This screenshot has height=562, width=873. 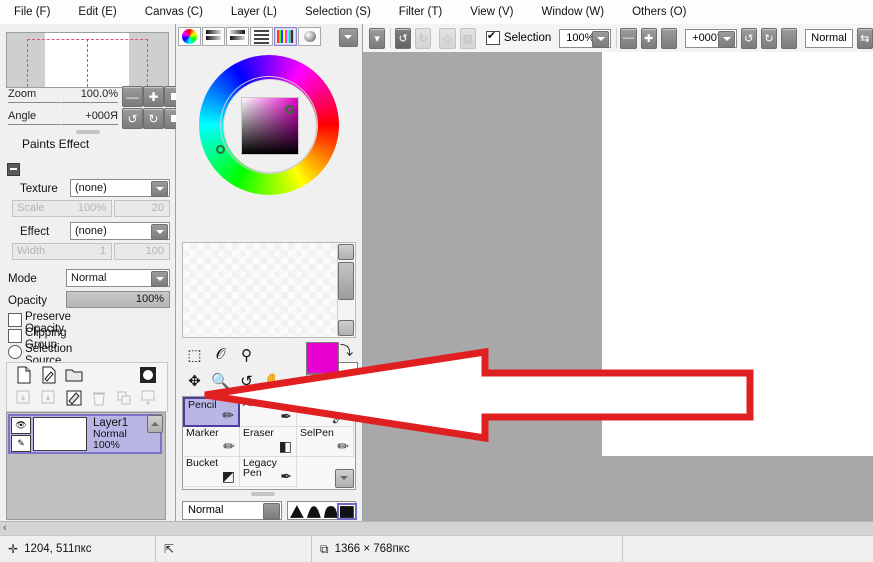 What do you see at coordinates (628, 38) in the screenshot?
I see `toolbar-zoom-out-button: —` at bounding box center [628, 38].